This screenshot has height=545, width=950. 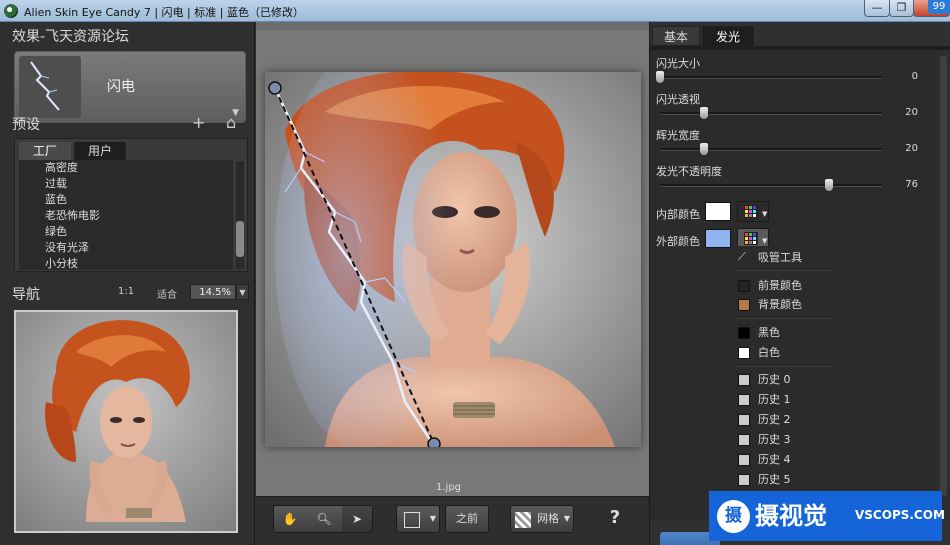 I want to click on filename-label: 1.jpg, so click(x=449, y=487).